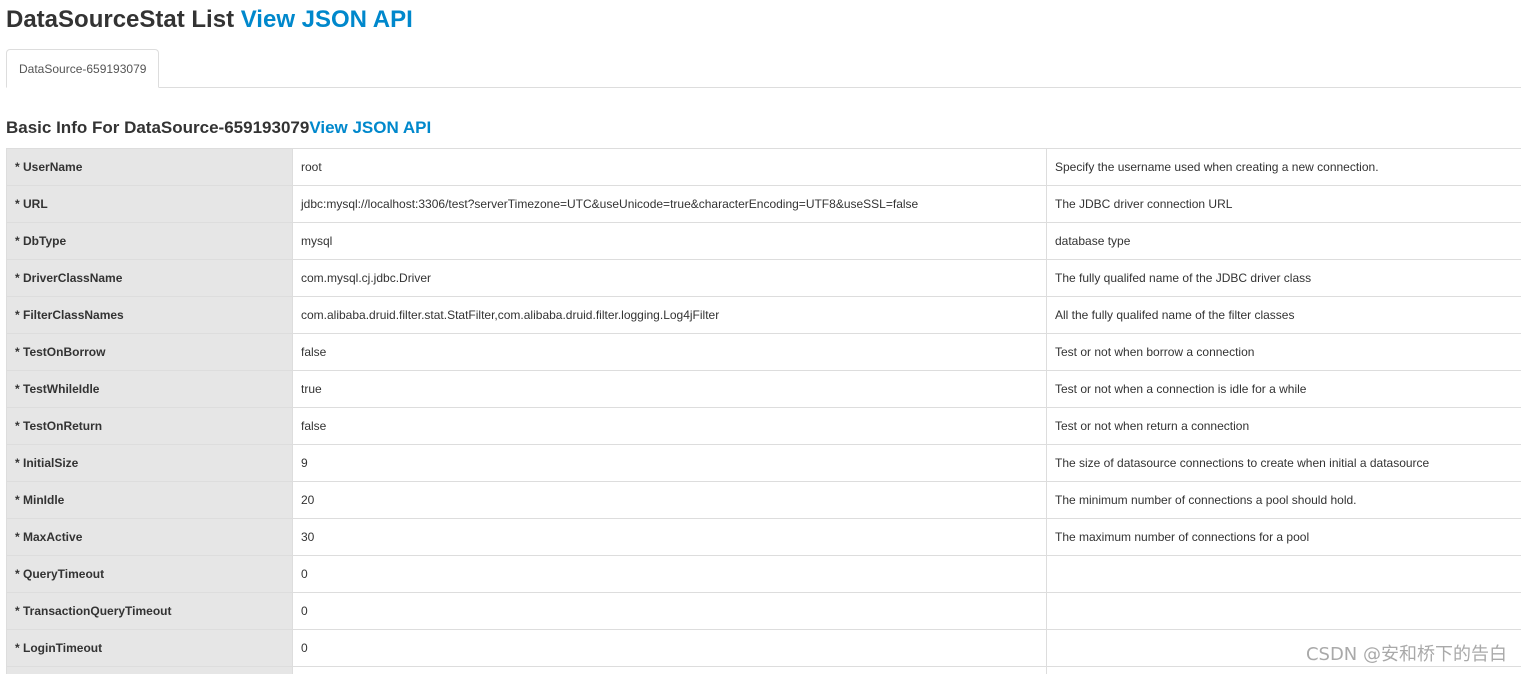 This screenshot has width=1521, height=674. What do you see at coordinates (149, 500) in the screenshot?
I see `property-name-cell: * MinIdle` at bounding box center [149, 500].